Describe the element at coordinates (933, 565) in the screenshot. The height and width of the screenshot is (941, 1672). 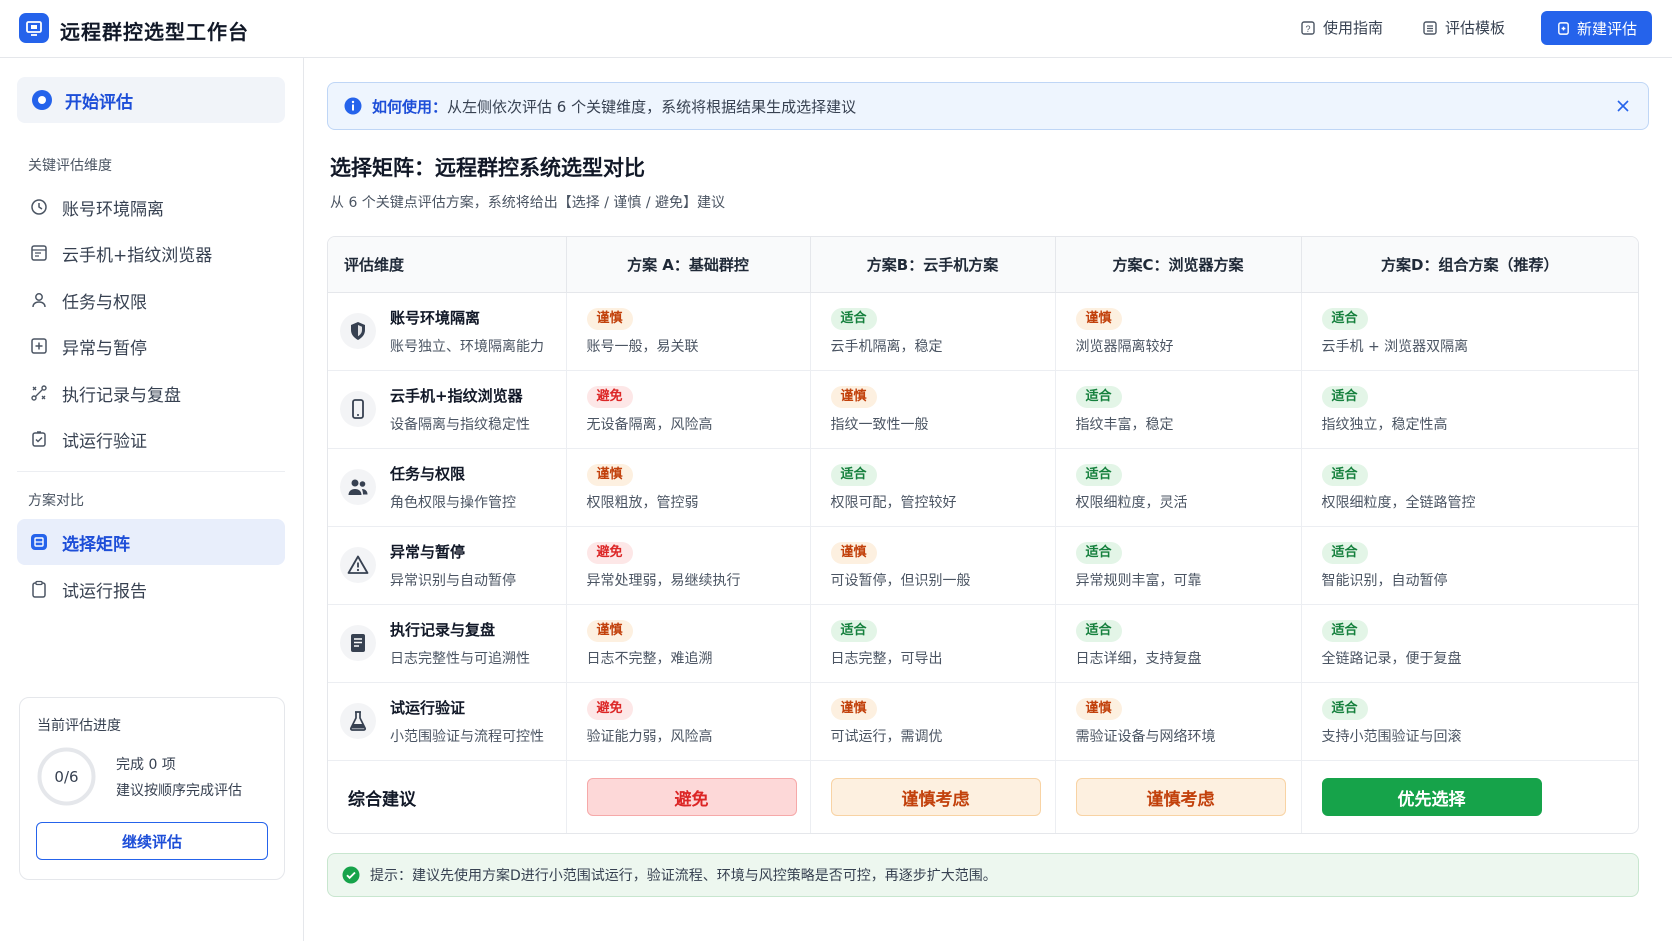
I see `evaluation-cell: 谨慎可设暂停，但识别一般` at that location.